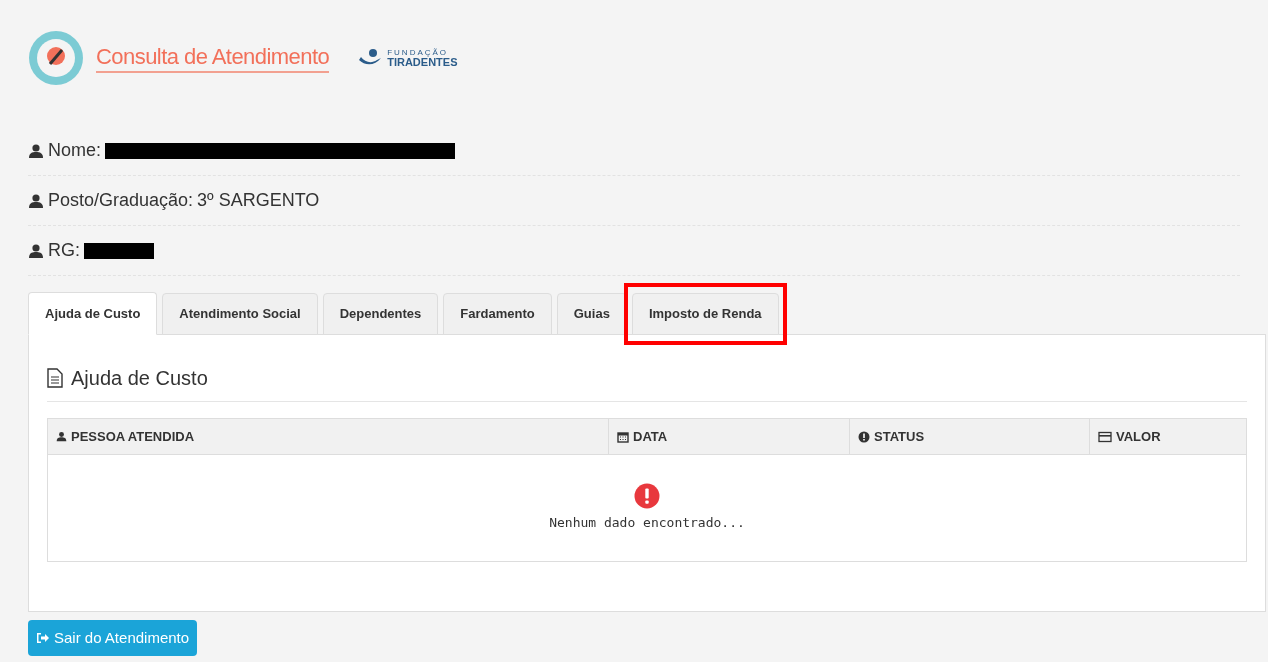  Describe the element at coordinates (864, 436) in the screenshot. I see `alert-icon` at that location.